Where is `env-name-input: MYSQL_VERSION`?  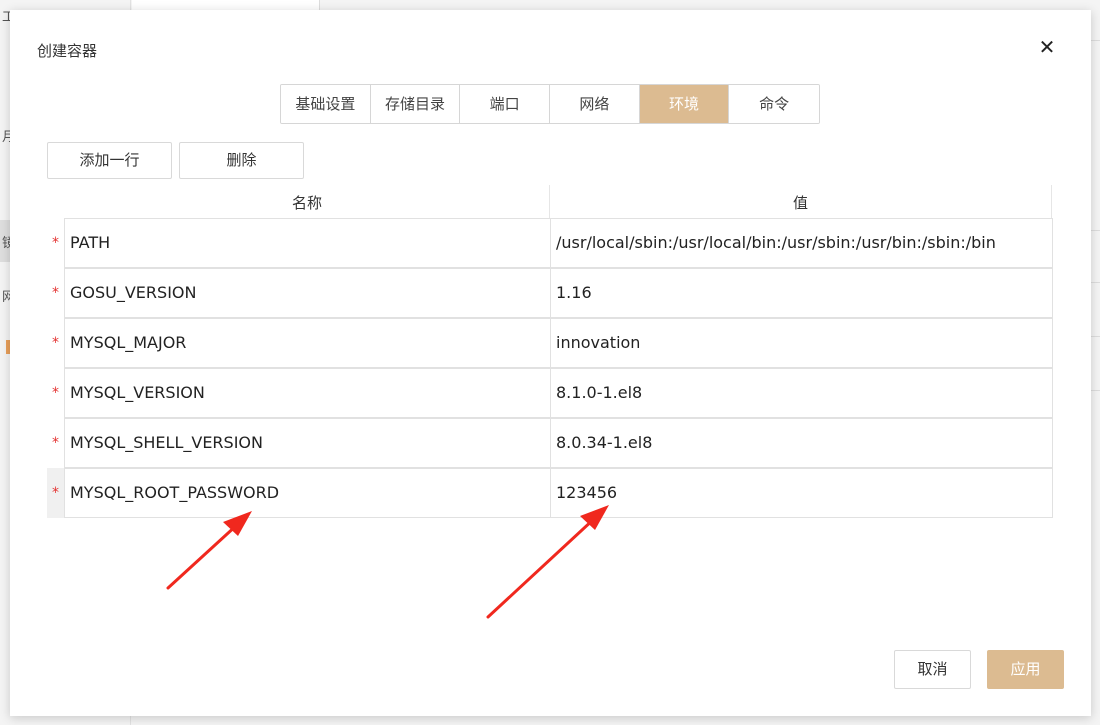 env-name-input: MYSQL_VERSION is located at coordinates (307, 393).